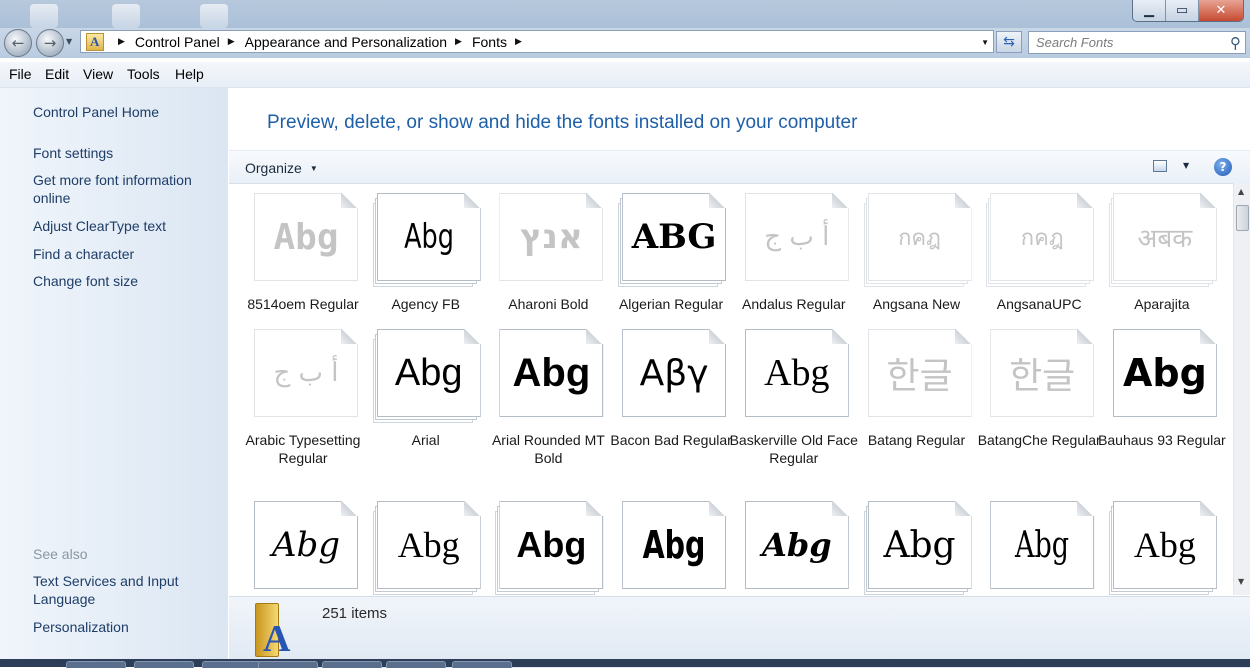 Image resolution: width=1250 pixels, height=668 pixels. I want to click on font-name-label: Agency FB, so click(425, 304).